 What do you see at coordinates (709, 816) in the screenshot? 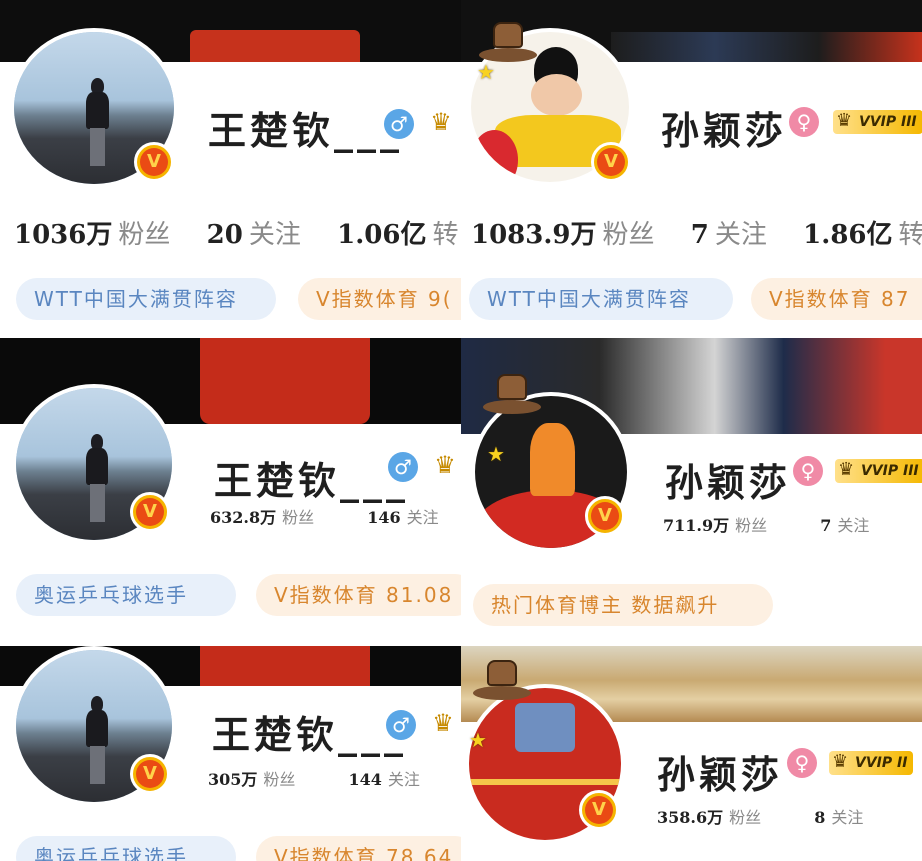
I see `fans-stat: 358.6万 粉丝` at bounding box center [709, 816].